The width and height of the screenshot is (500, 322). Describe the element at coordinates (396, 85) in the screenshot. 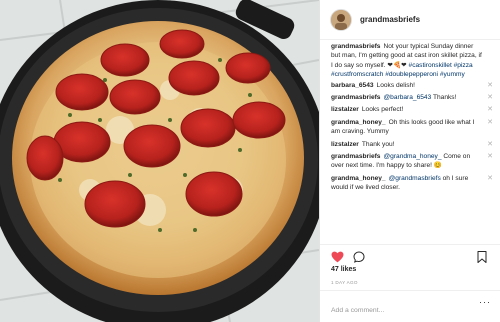

I see `comment-text: Looks delish!` at that location.